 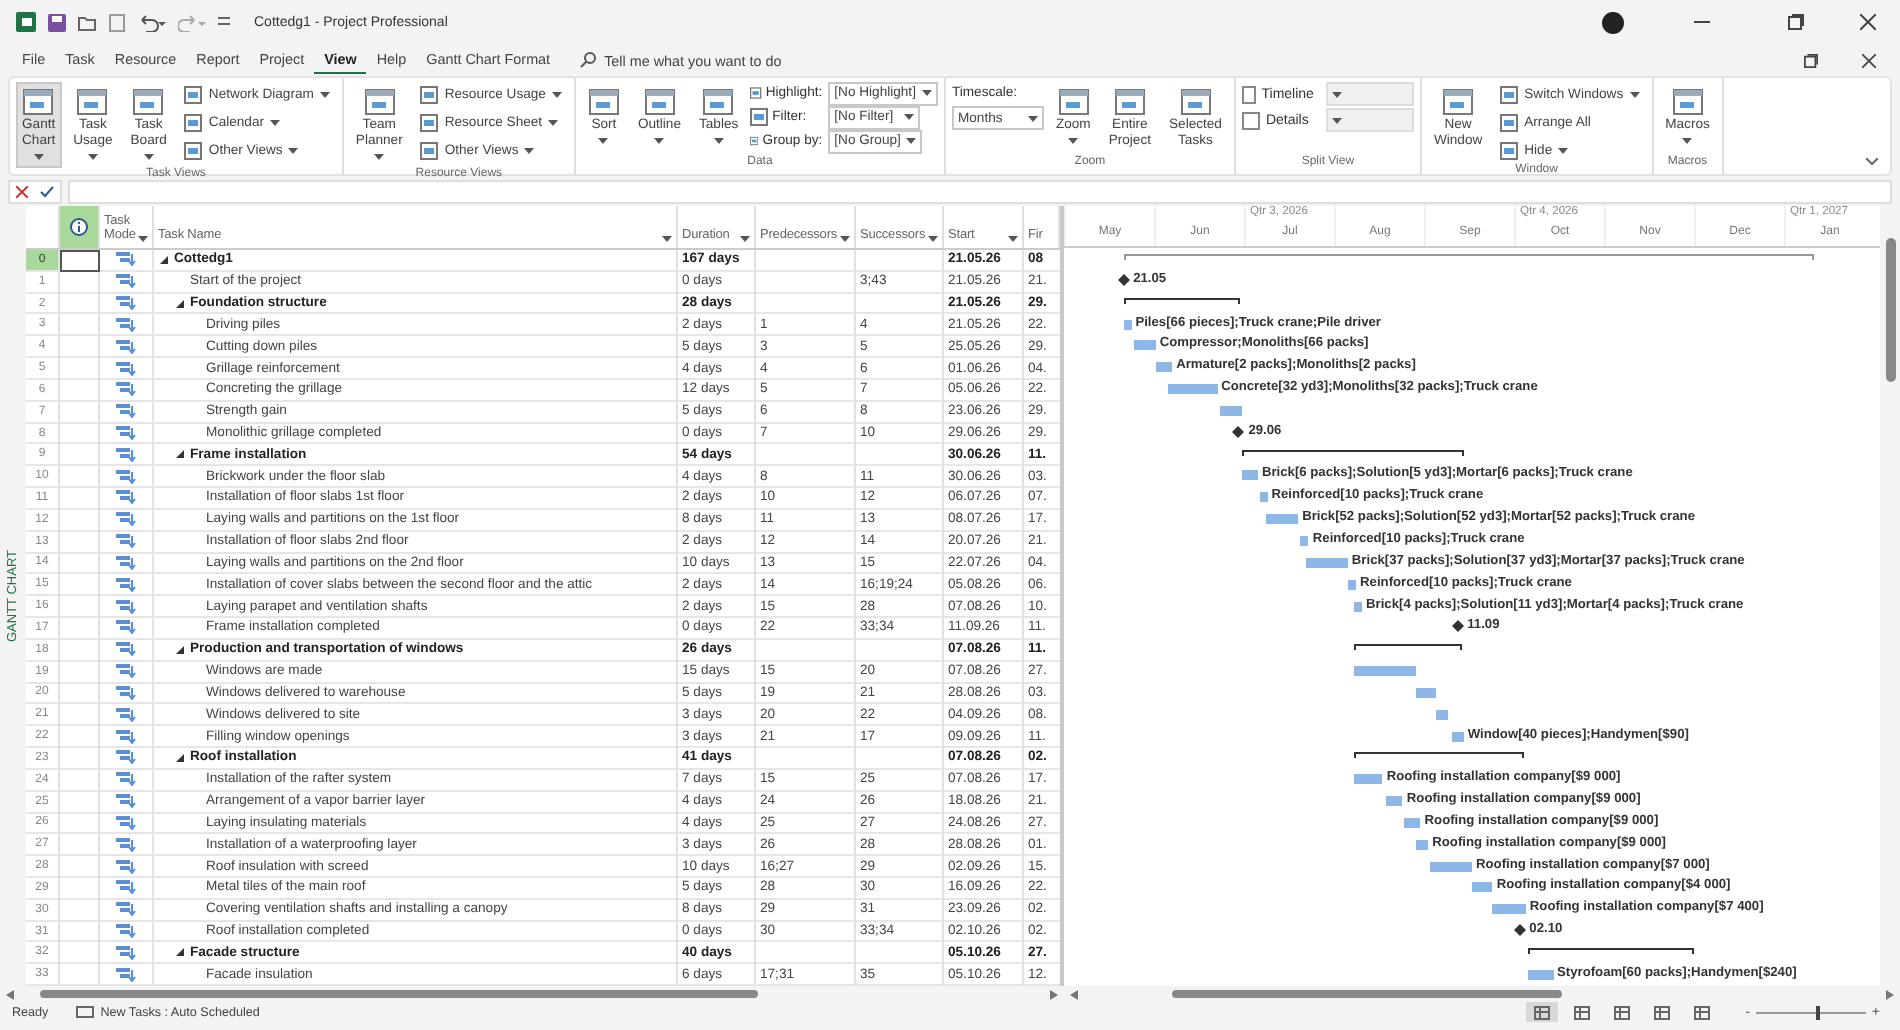 I want to click on entry-field, so click(x=980, y=192).